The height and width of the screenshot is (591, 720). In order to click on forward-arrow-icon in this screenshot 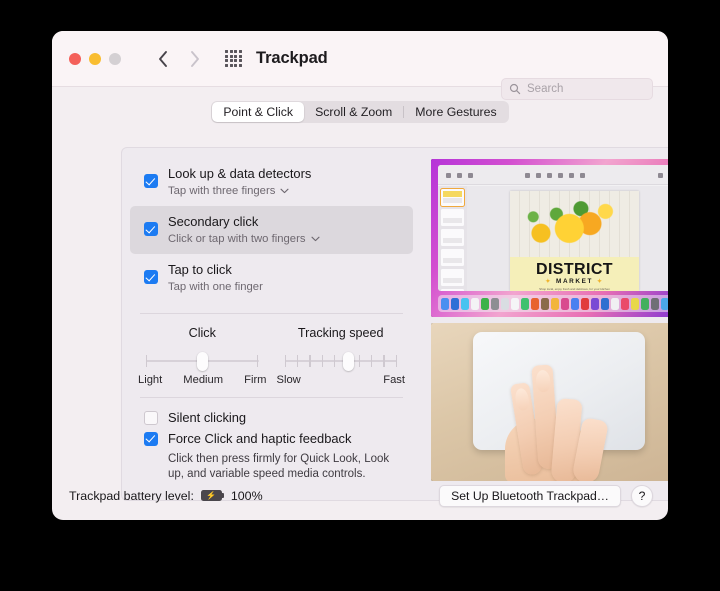, I will do `click(194, 59)`.